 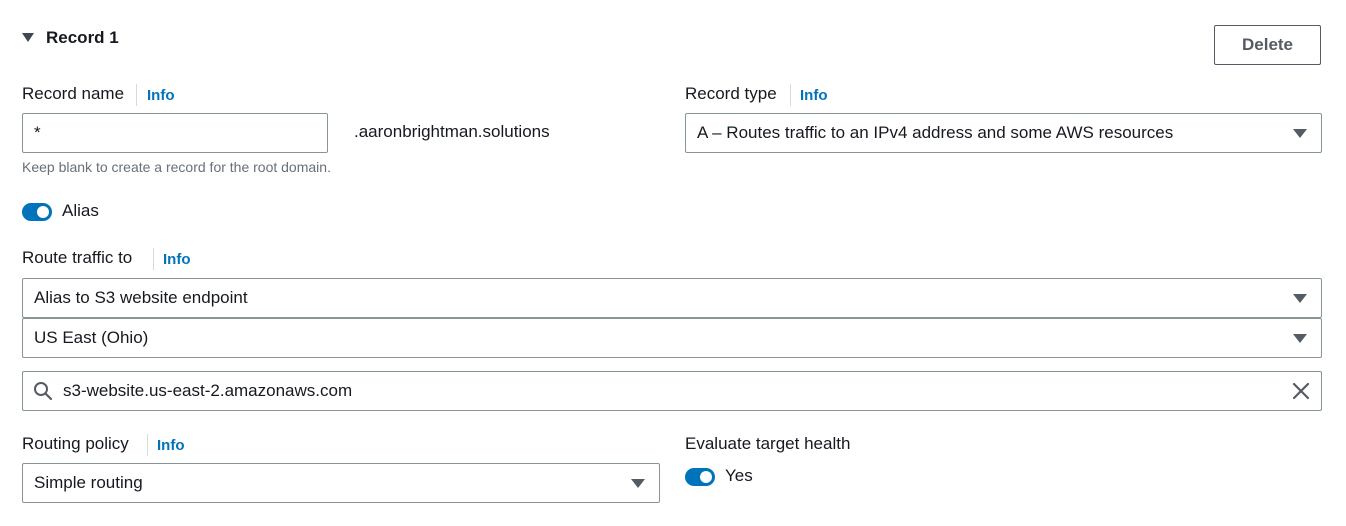 I want to click on record-name-info-link: Info, so click(x=161, y=95).